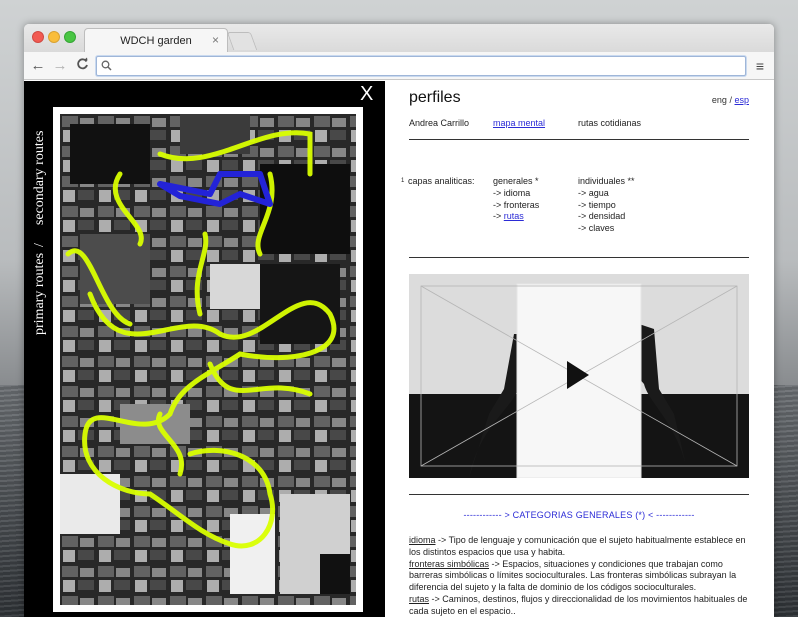  Describe the element at coordinates (498, 216) in the screenshot. I see `general-layer-prefix: ->` at that location.